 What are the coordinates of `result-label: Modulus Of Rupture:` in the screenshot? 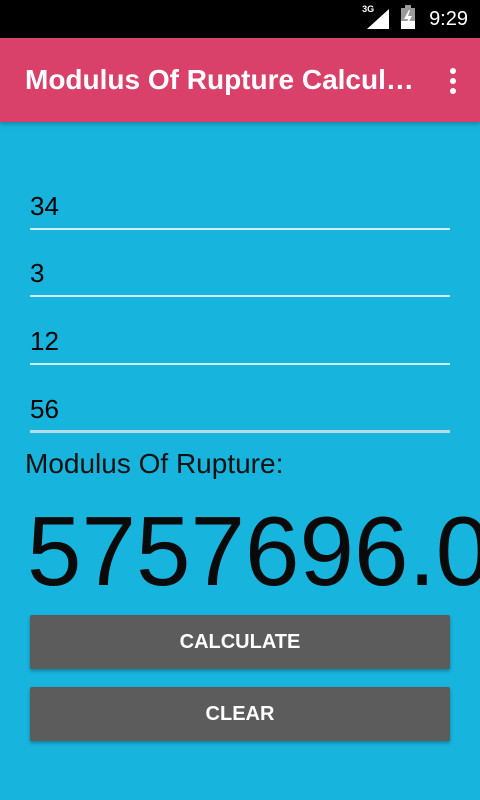 It's located at (154, 463).